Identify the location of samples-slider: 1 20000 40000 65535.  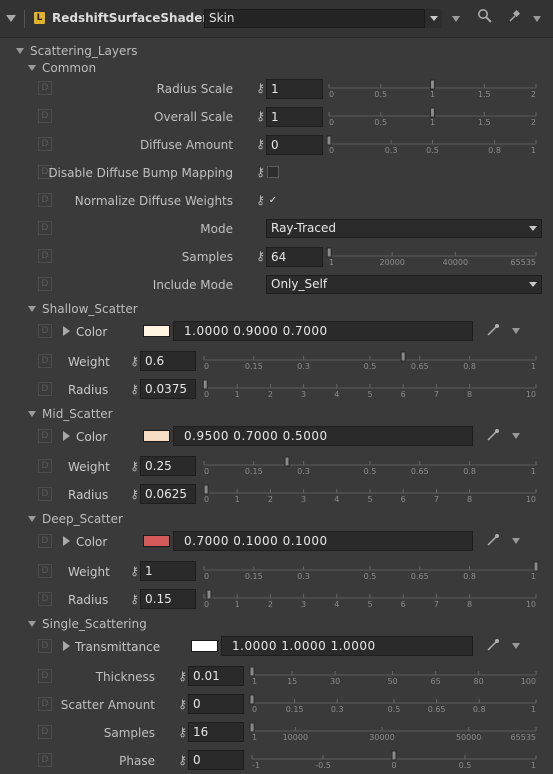
(432, 257).